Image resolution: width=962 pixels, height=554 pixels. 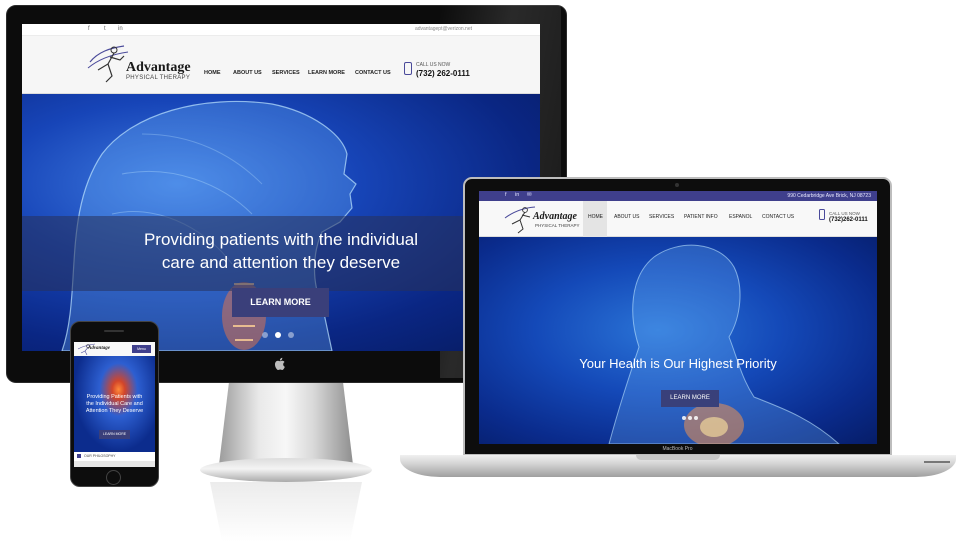 I want to click on mobile-menu-button: Menu, so click(x=141, y=349).